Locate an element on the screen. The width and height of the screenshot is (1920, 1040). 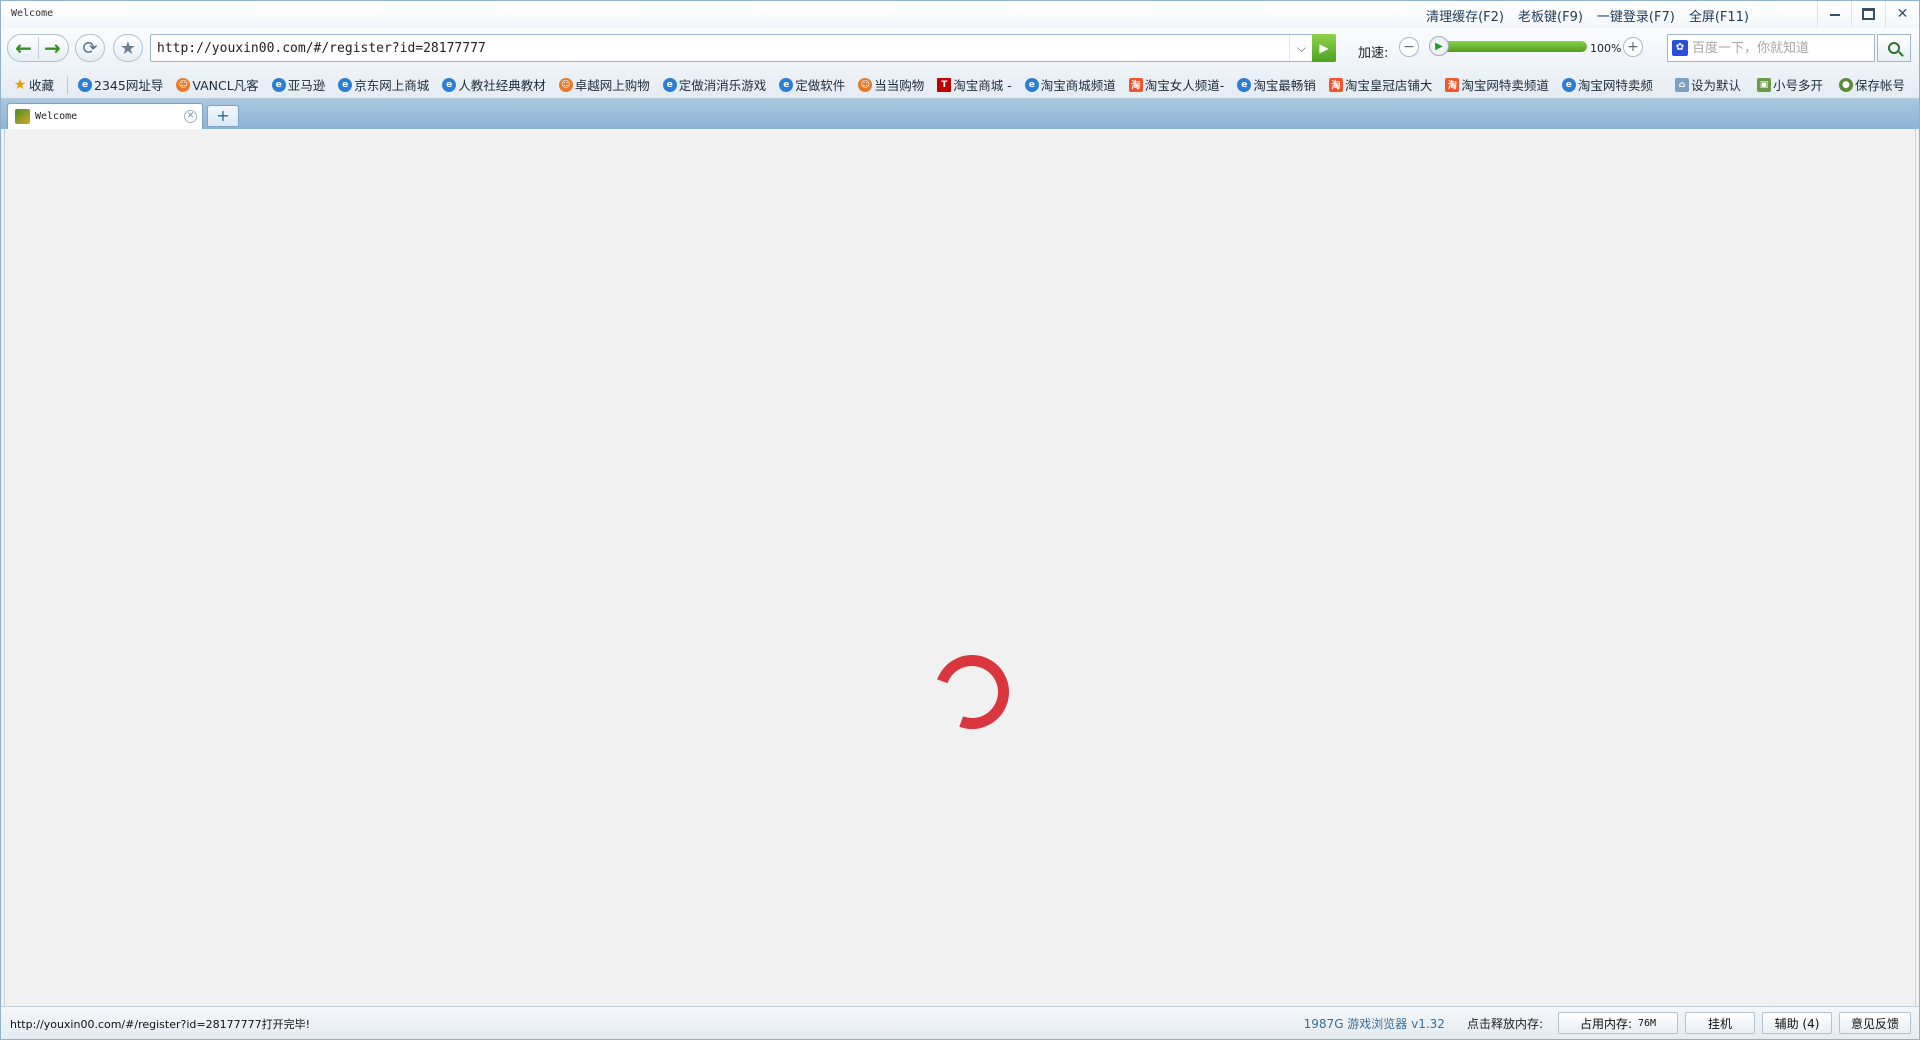
bookmark-item: ☺ VANCL凡客 is located at coordinates (217, 84).